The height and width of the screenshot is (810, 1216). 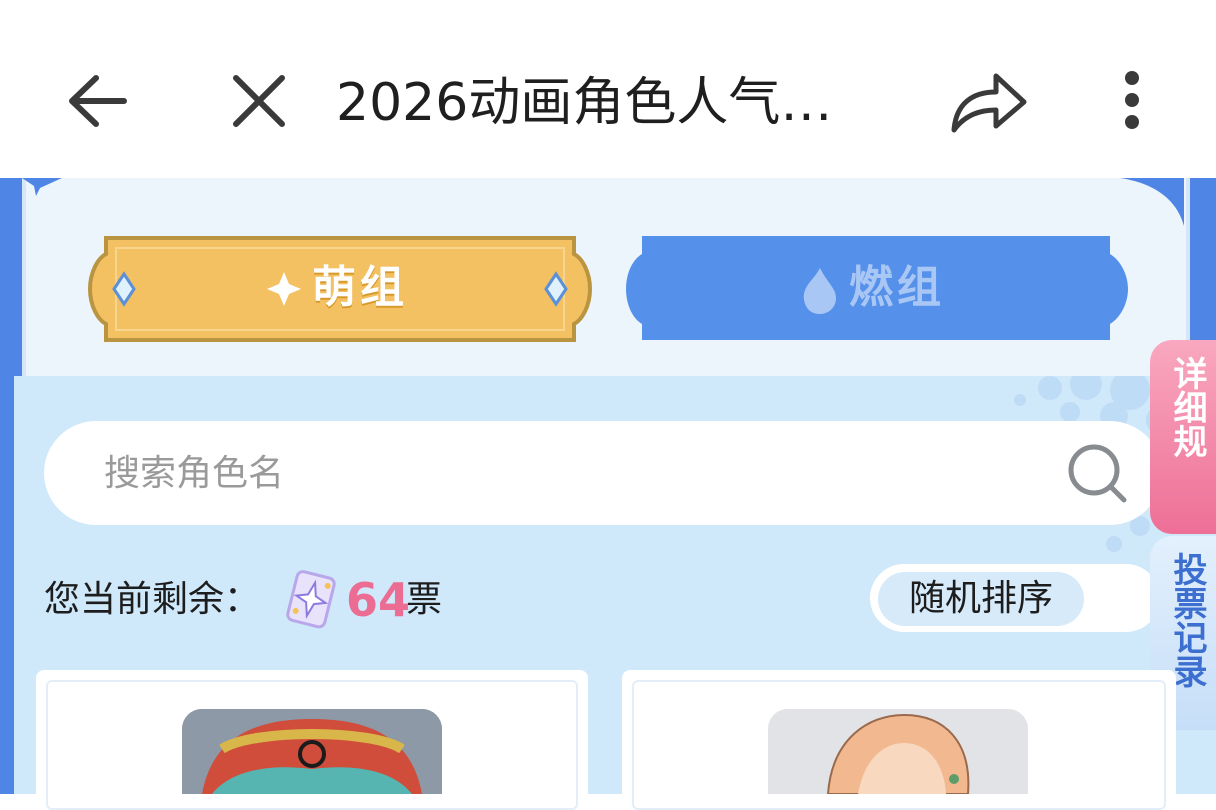 I want to click on random-sort-button: 随机排序, so click(x=981, y=599).